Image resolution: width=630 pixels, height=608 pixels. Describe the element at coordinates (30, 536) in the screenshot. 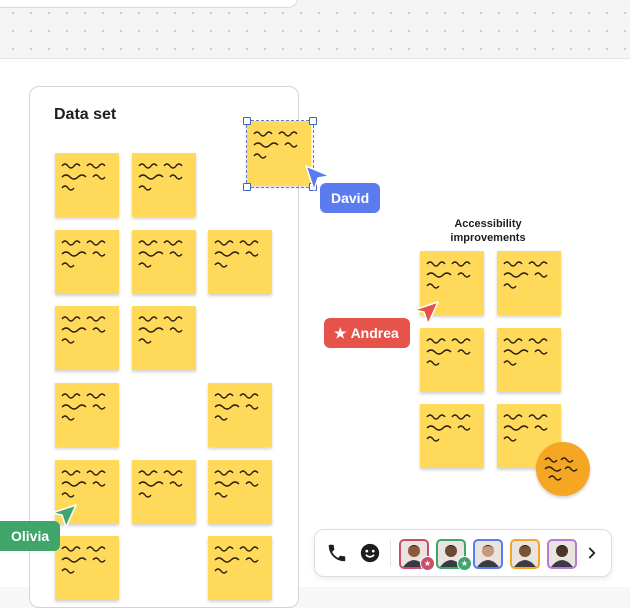

I see `olivia-cursor-label: Olivia` at that location.